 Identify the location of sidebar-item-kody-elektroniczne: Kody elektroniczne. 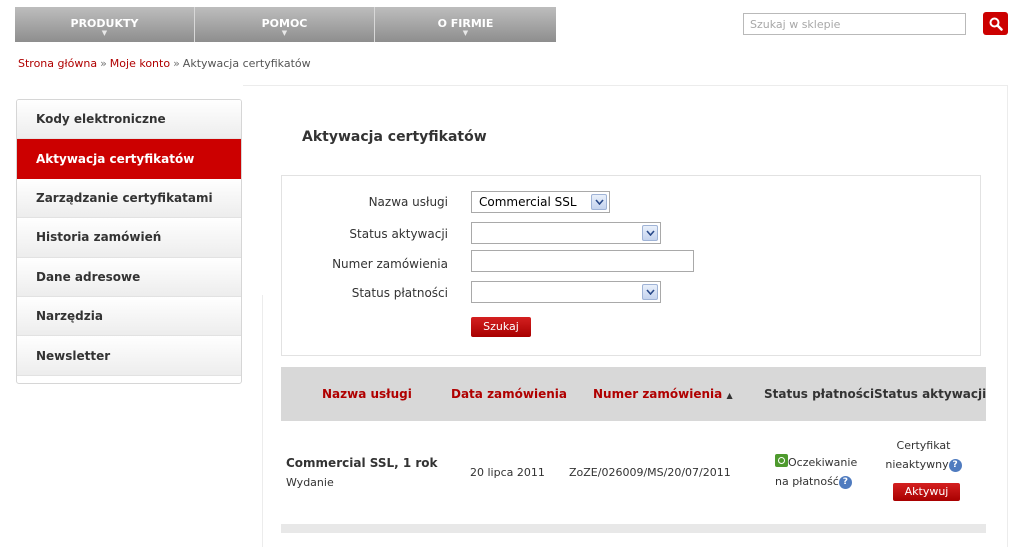
(129, 120).